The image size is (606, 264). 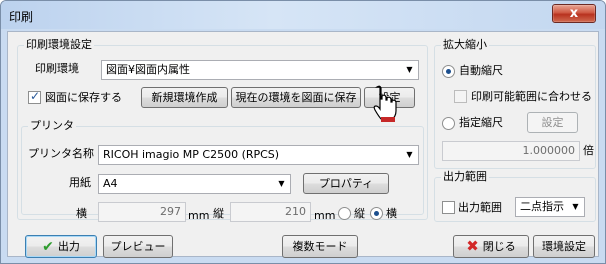 I want to click on output-button: ✔ 出力, so click(x=61, y=246).